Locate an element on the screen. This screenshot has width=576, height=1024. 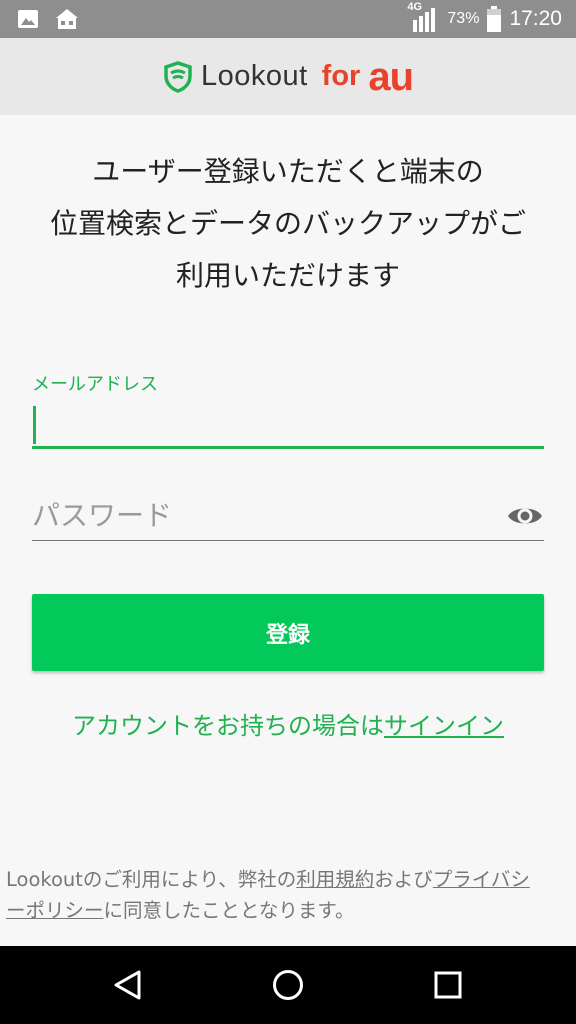
intro-line: 利用いただけます is located at coordinates (287, 275).